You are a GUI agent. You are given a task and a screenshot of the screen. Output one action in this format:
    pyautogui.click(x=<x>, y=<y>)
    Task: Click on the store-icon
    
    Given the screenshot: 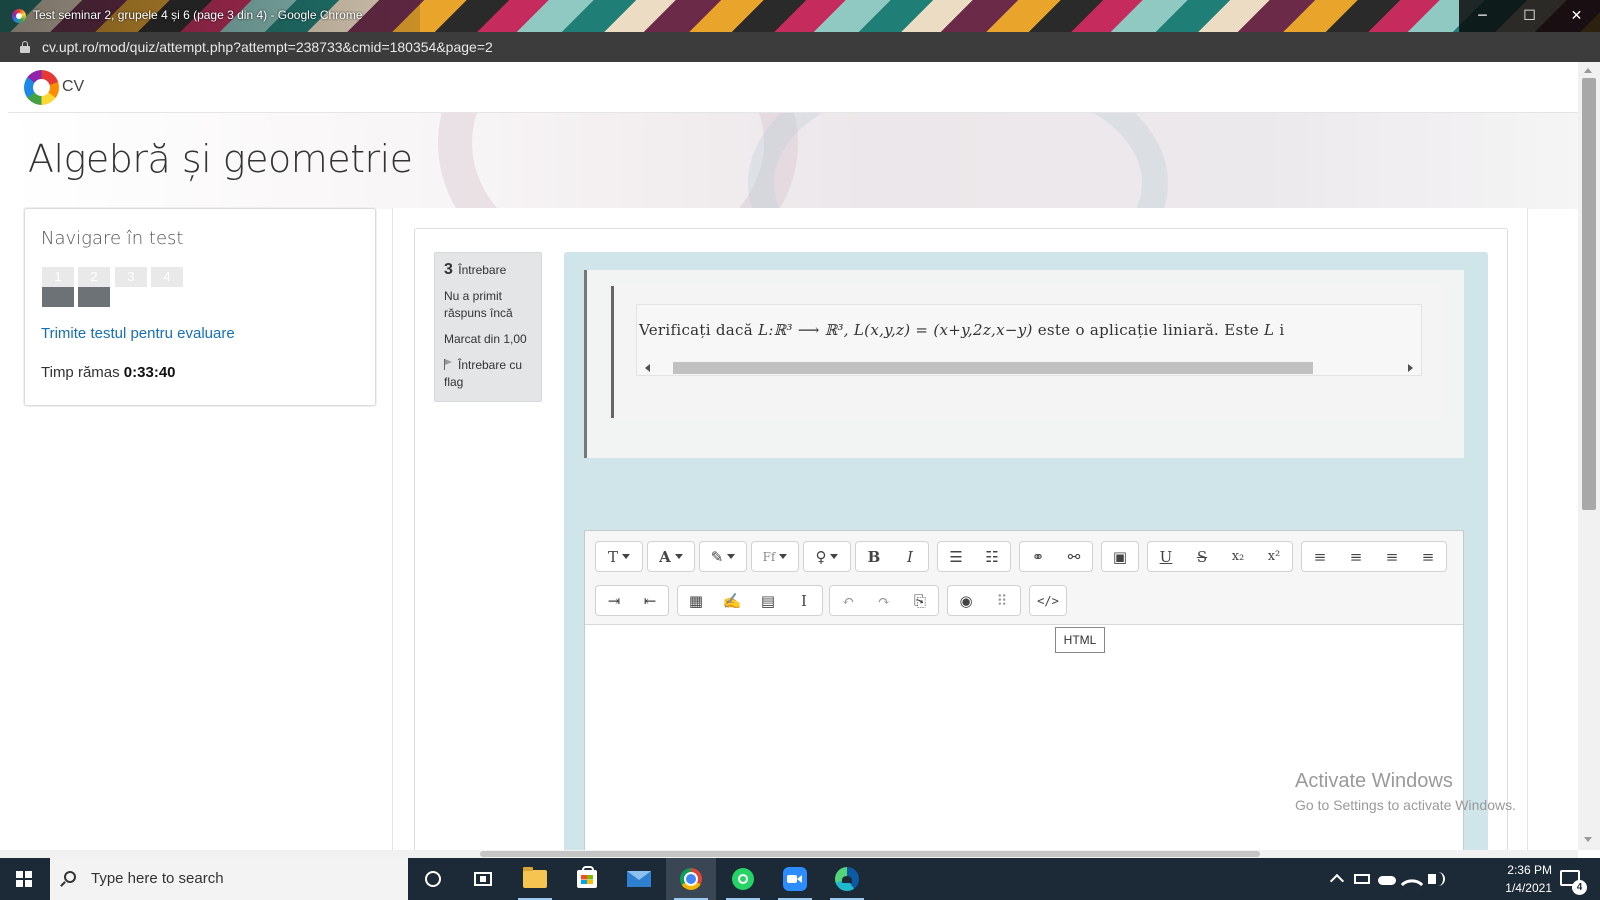 What is the action you would take?
    pyautogui.click(x=587, y=877)
    